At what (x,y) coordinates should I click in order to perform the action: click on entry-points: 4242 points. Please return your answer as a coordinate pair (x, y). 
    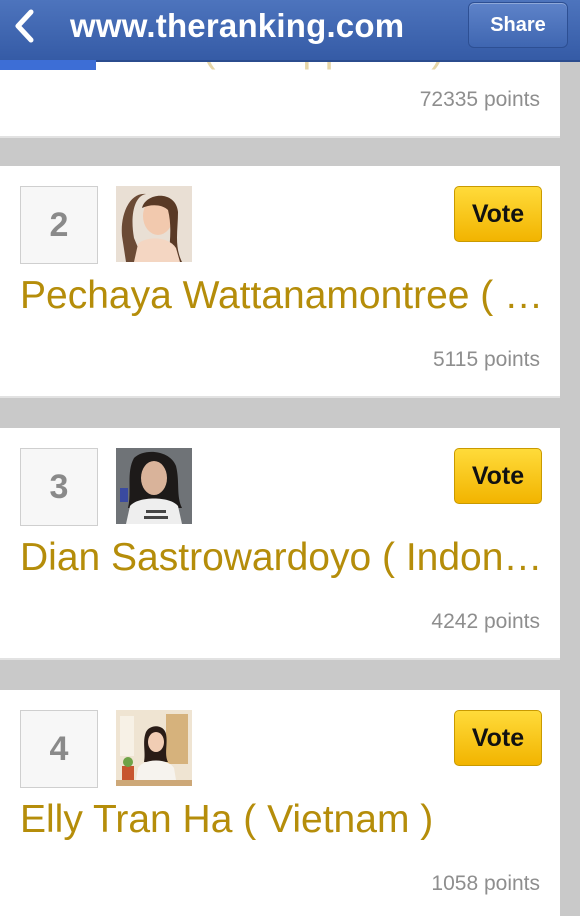
    Looking at the image, I should click on (485, 621).